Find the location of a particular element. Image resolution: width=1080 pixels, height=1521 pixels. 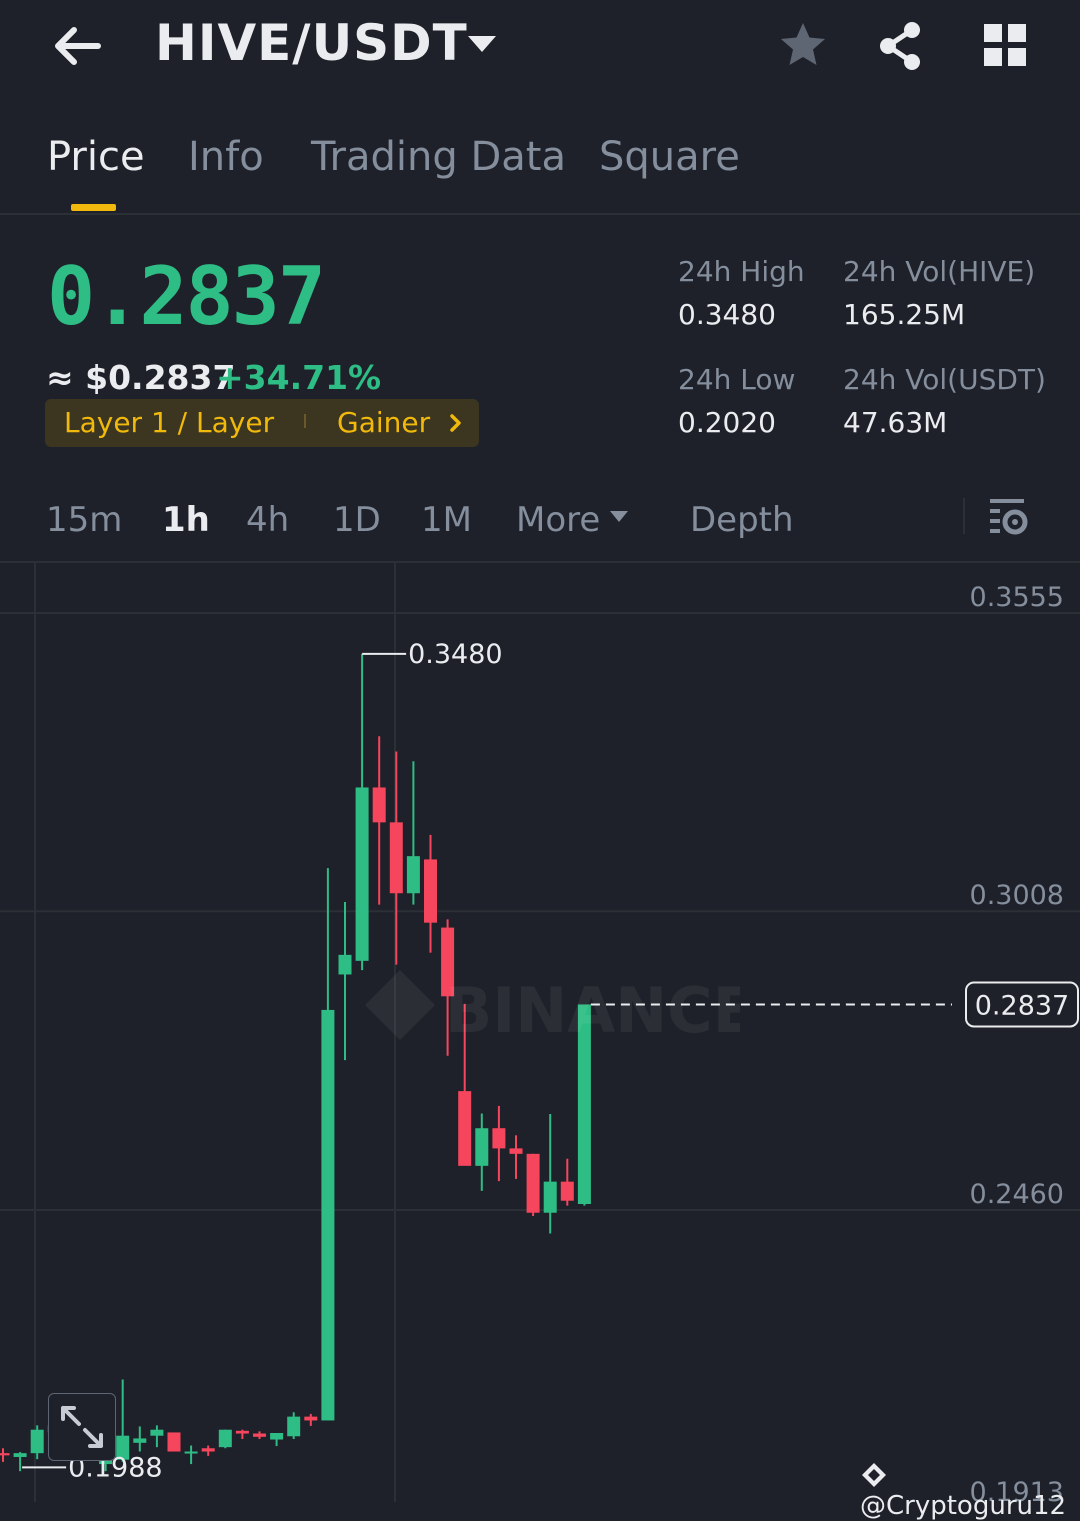

caret-down-icon is located at coordinates (619, 516).